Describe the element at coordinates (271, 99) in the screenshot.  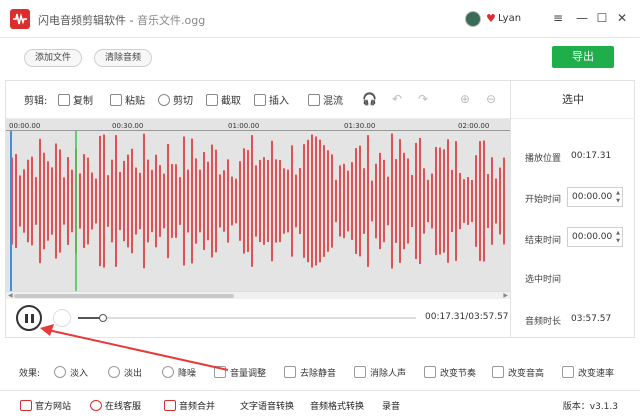
I see `insert-button: 插入` at that location.